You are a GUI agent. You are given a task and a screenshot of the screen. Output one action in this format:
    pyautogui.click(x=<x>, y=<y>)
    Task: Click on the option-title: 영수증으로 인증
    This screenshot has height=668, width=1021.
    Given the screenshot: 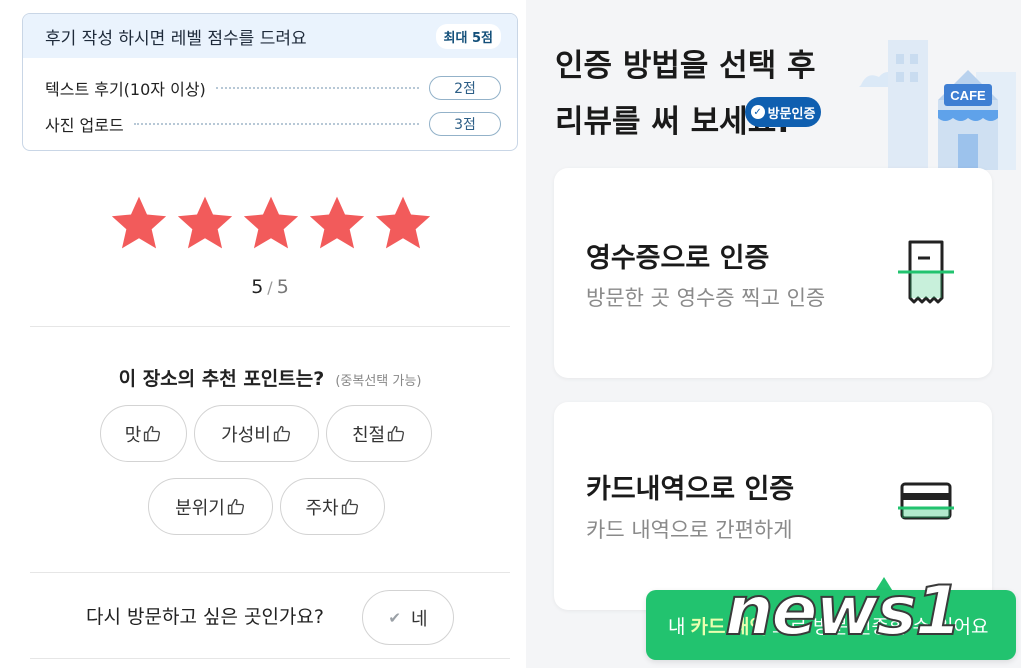 What is the action you would take?
    pyautogui.click(x=678, y=258)
    